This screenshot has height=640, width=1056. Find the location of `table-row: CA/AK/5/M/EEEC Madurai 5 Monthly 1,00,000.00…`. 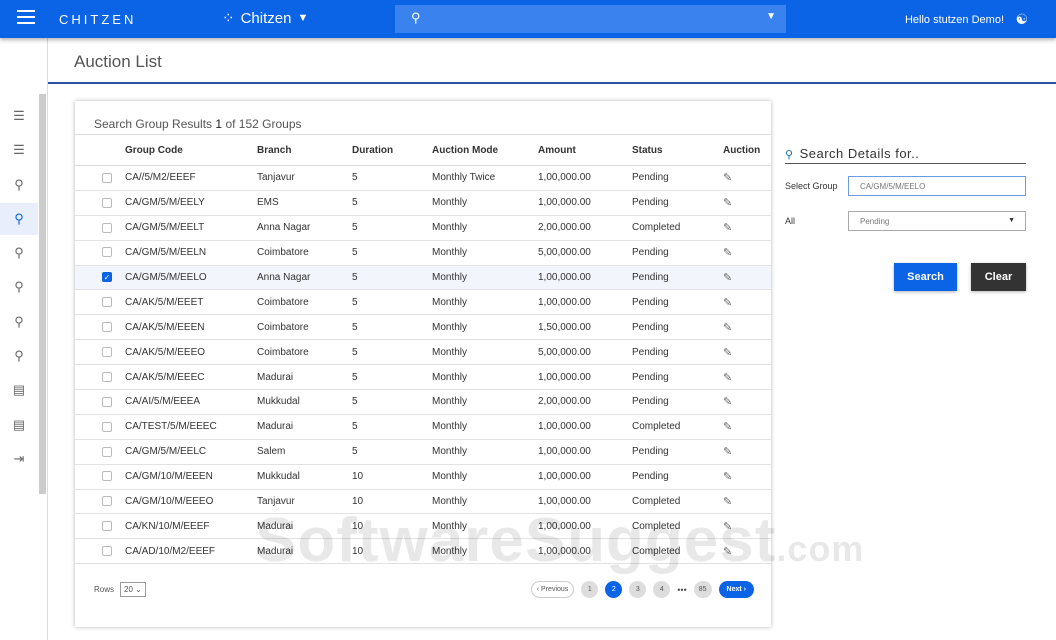

table-row: CA/AK/5/M/EEEC Madurai 5 Monthly 1,00,000.00… is located at coordinates (423, 377).